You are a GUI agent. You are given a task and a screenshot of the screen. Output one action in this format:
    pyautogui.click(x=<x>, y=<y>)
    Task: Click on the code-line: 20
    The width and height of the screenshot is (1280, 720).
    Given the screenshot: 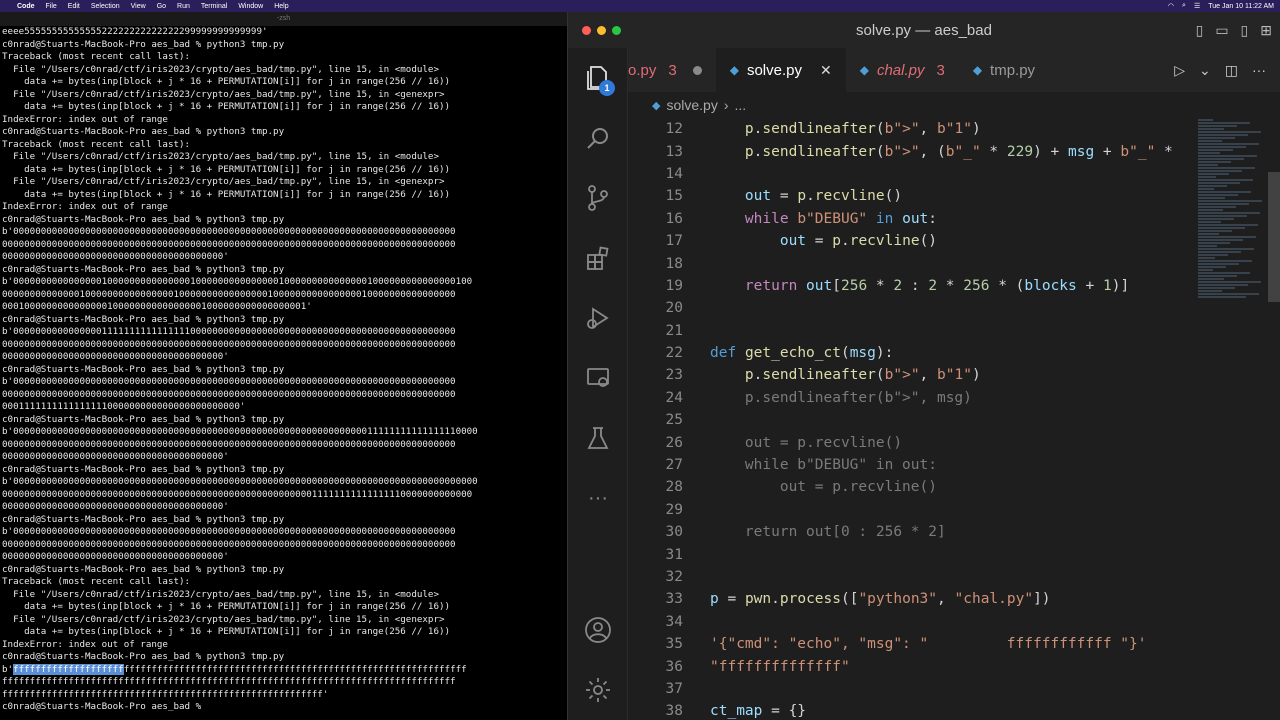 What is the action you would take?
    pyautogui.click(x=903, y=308)
    